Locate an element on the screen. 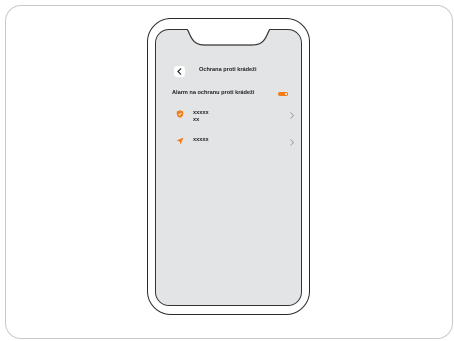 Image resolution: width=454 pixels, height=341 pixels. list-item-text: xxxxx is located at coordinates (201, 140).